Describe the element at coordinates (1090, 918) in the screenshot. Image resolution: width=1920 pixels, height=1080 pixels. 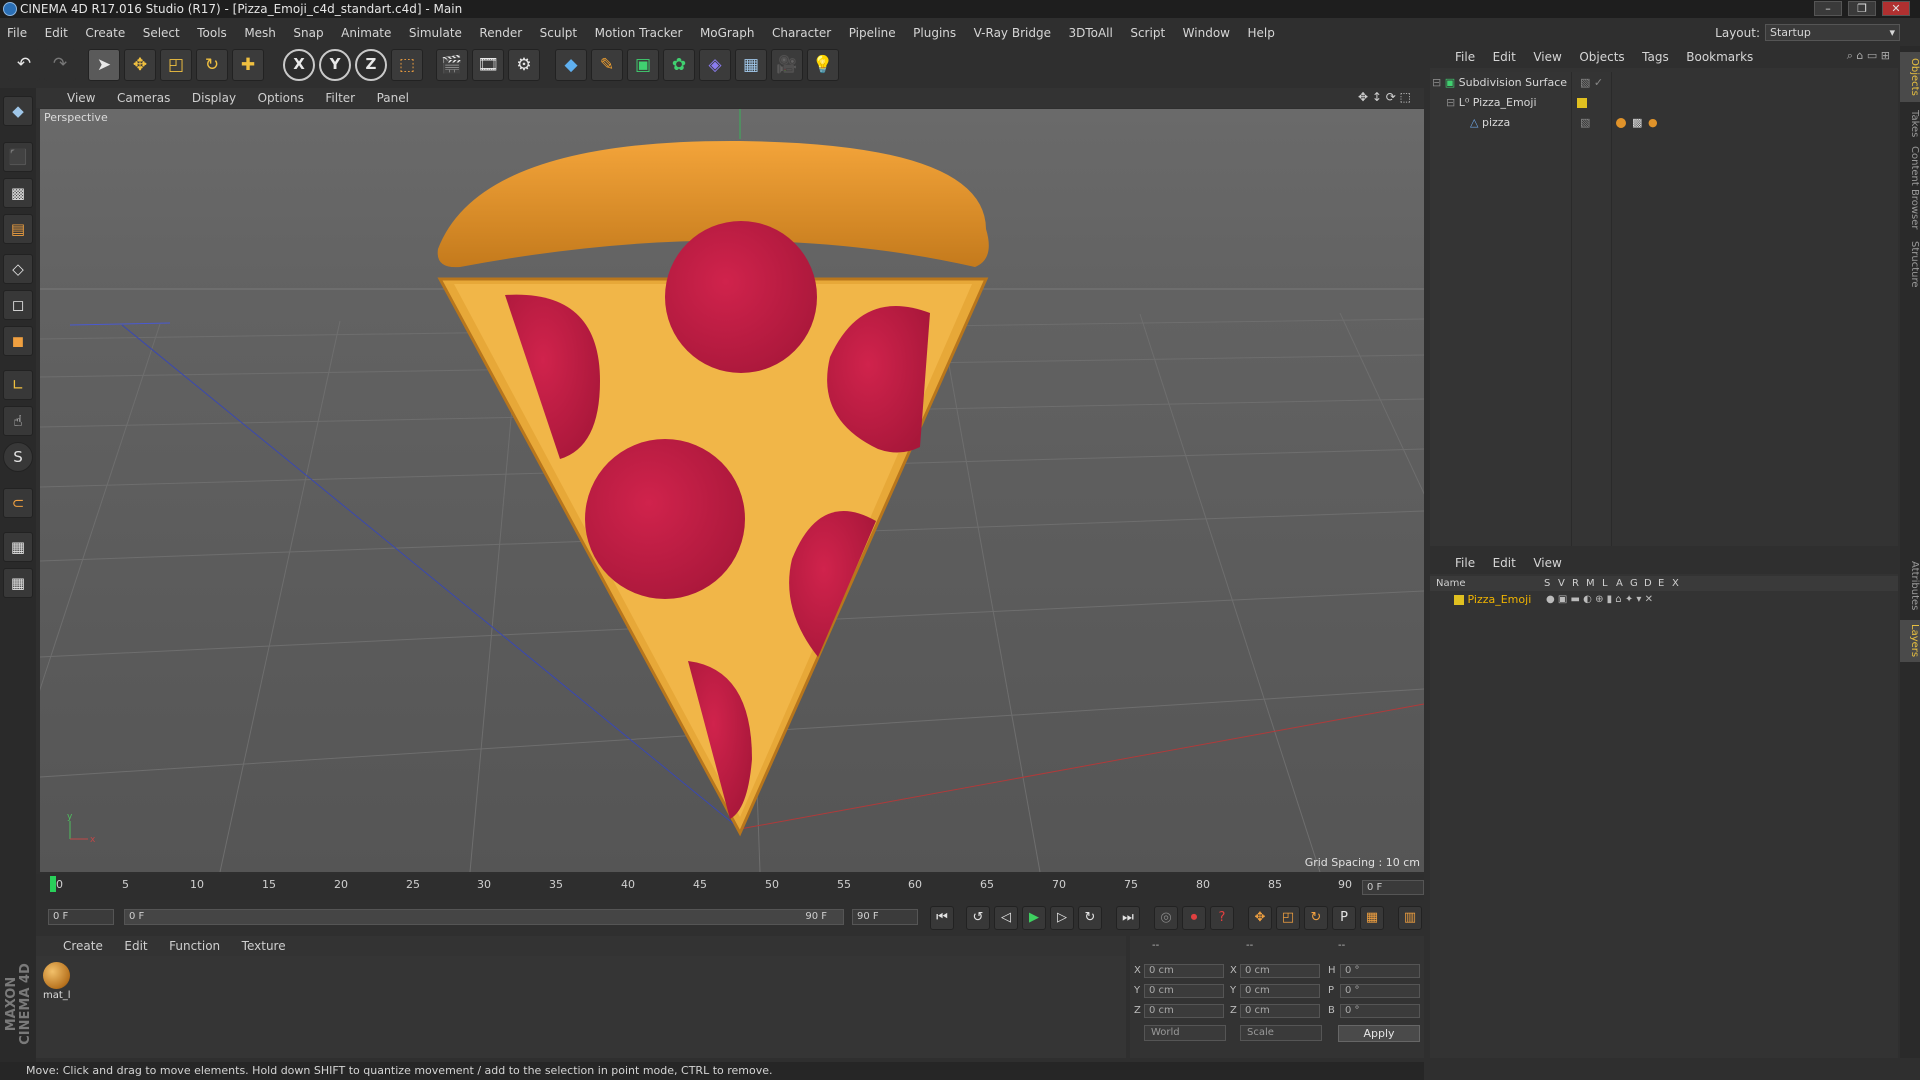
I see `next-key-icon: ↻` at that location.